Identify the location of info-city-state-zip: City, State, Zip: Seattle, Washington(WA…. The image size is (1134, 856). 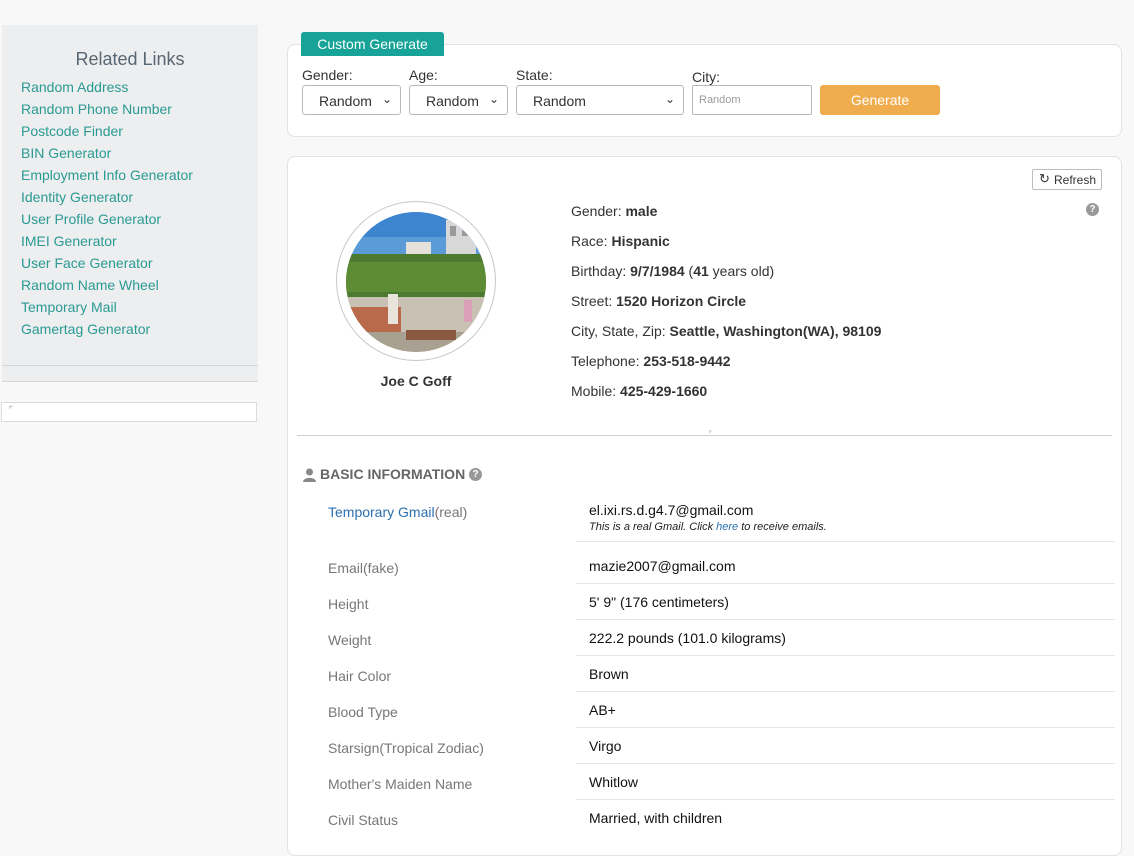
(726, 331).